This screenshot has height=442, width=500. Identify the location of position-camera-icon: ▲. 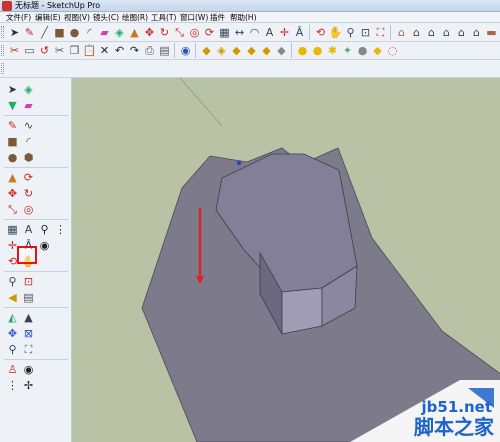
(28, 317).